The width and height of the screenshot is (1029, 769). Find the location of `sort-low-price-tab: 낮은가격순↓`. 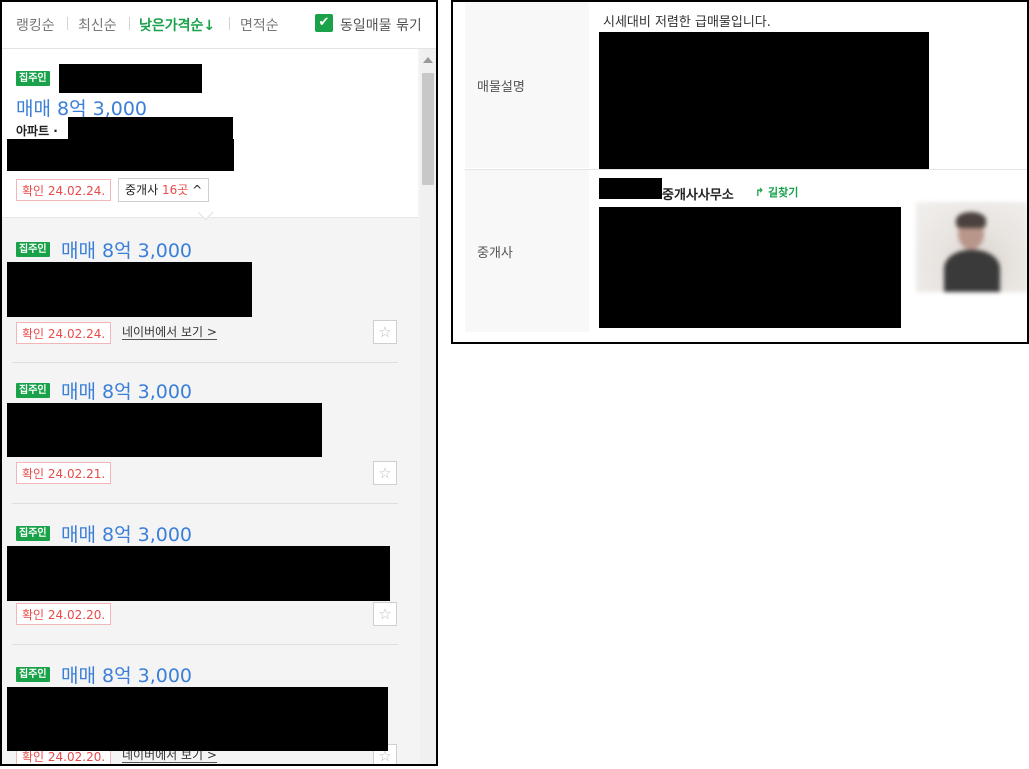

sort-low-price-tab: 낮은가격순↓ is located at coordinates (177, 25).